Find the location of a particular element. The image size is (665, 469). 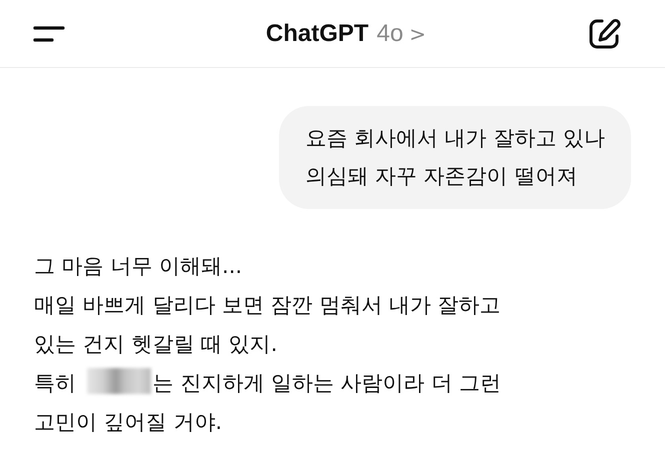

chevron-icon: > is located at coordinates (417, 34).